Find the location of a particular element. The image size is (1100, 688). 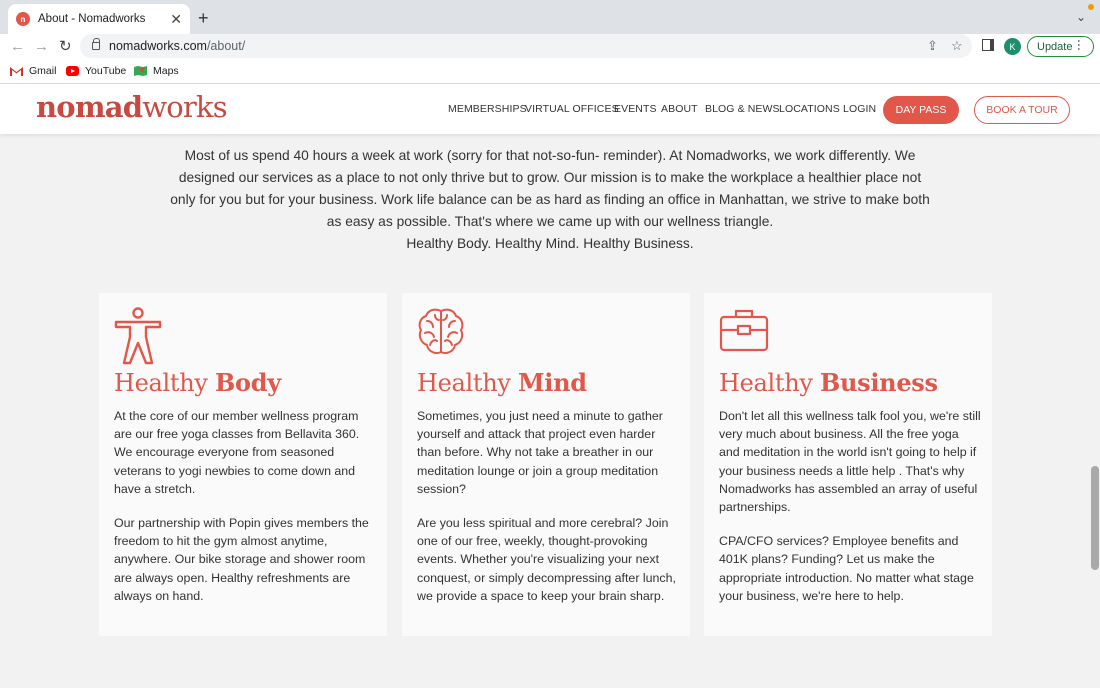

profile-avatar: K is located at coordinates (1012, 46).